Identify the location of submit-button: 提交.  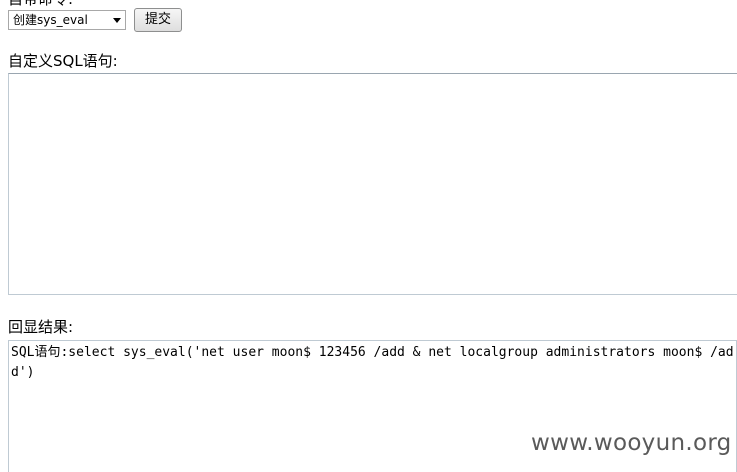
(158, 20).